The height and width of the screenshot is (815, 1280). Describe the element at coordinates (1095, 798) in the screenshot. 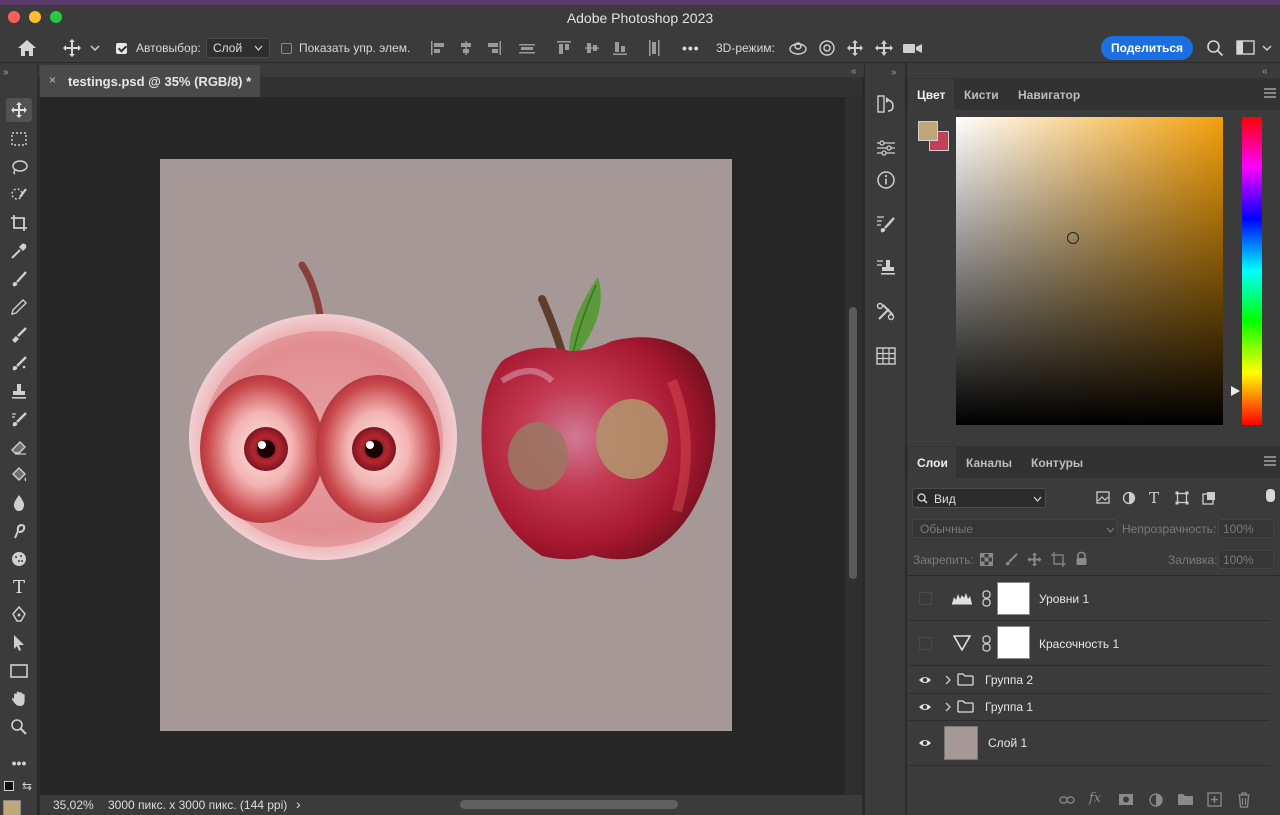

I see `layer-style-fx-button: fx` at that location.